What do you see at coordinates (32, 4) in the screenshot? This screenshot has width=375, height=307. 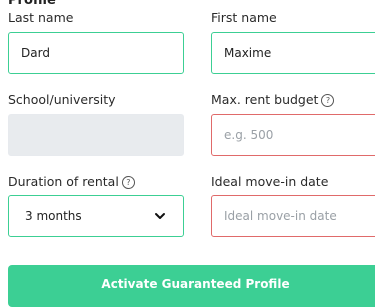 I see `section-title: Profile` at bounding box center [32, 4].